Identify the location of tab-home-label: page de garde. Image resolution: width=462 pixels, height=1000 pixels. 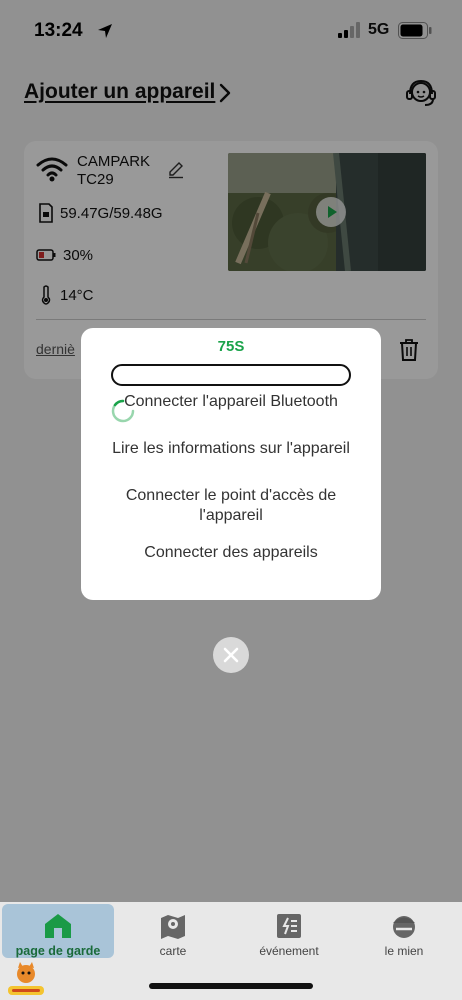
(58, 951).